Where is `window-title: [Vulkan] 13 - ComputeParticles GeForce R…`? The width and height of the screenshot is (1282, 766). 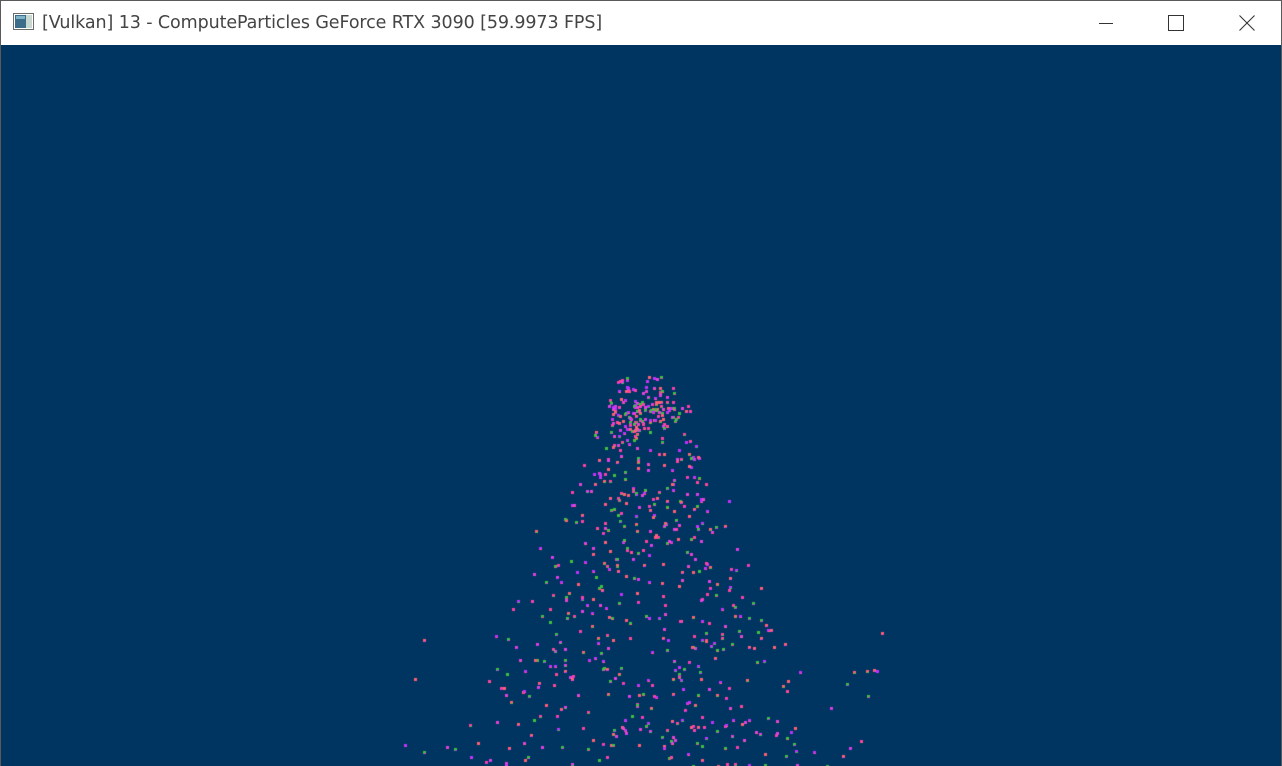
window-title: [Vulkan] 13 - ComputeParticles GeForce R… is located at coordinates (322, 23).